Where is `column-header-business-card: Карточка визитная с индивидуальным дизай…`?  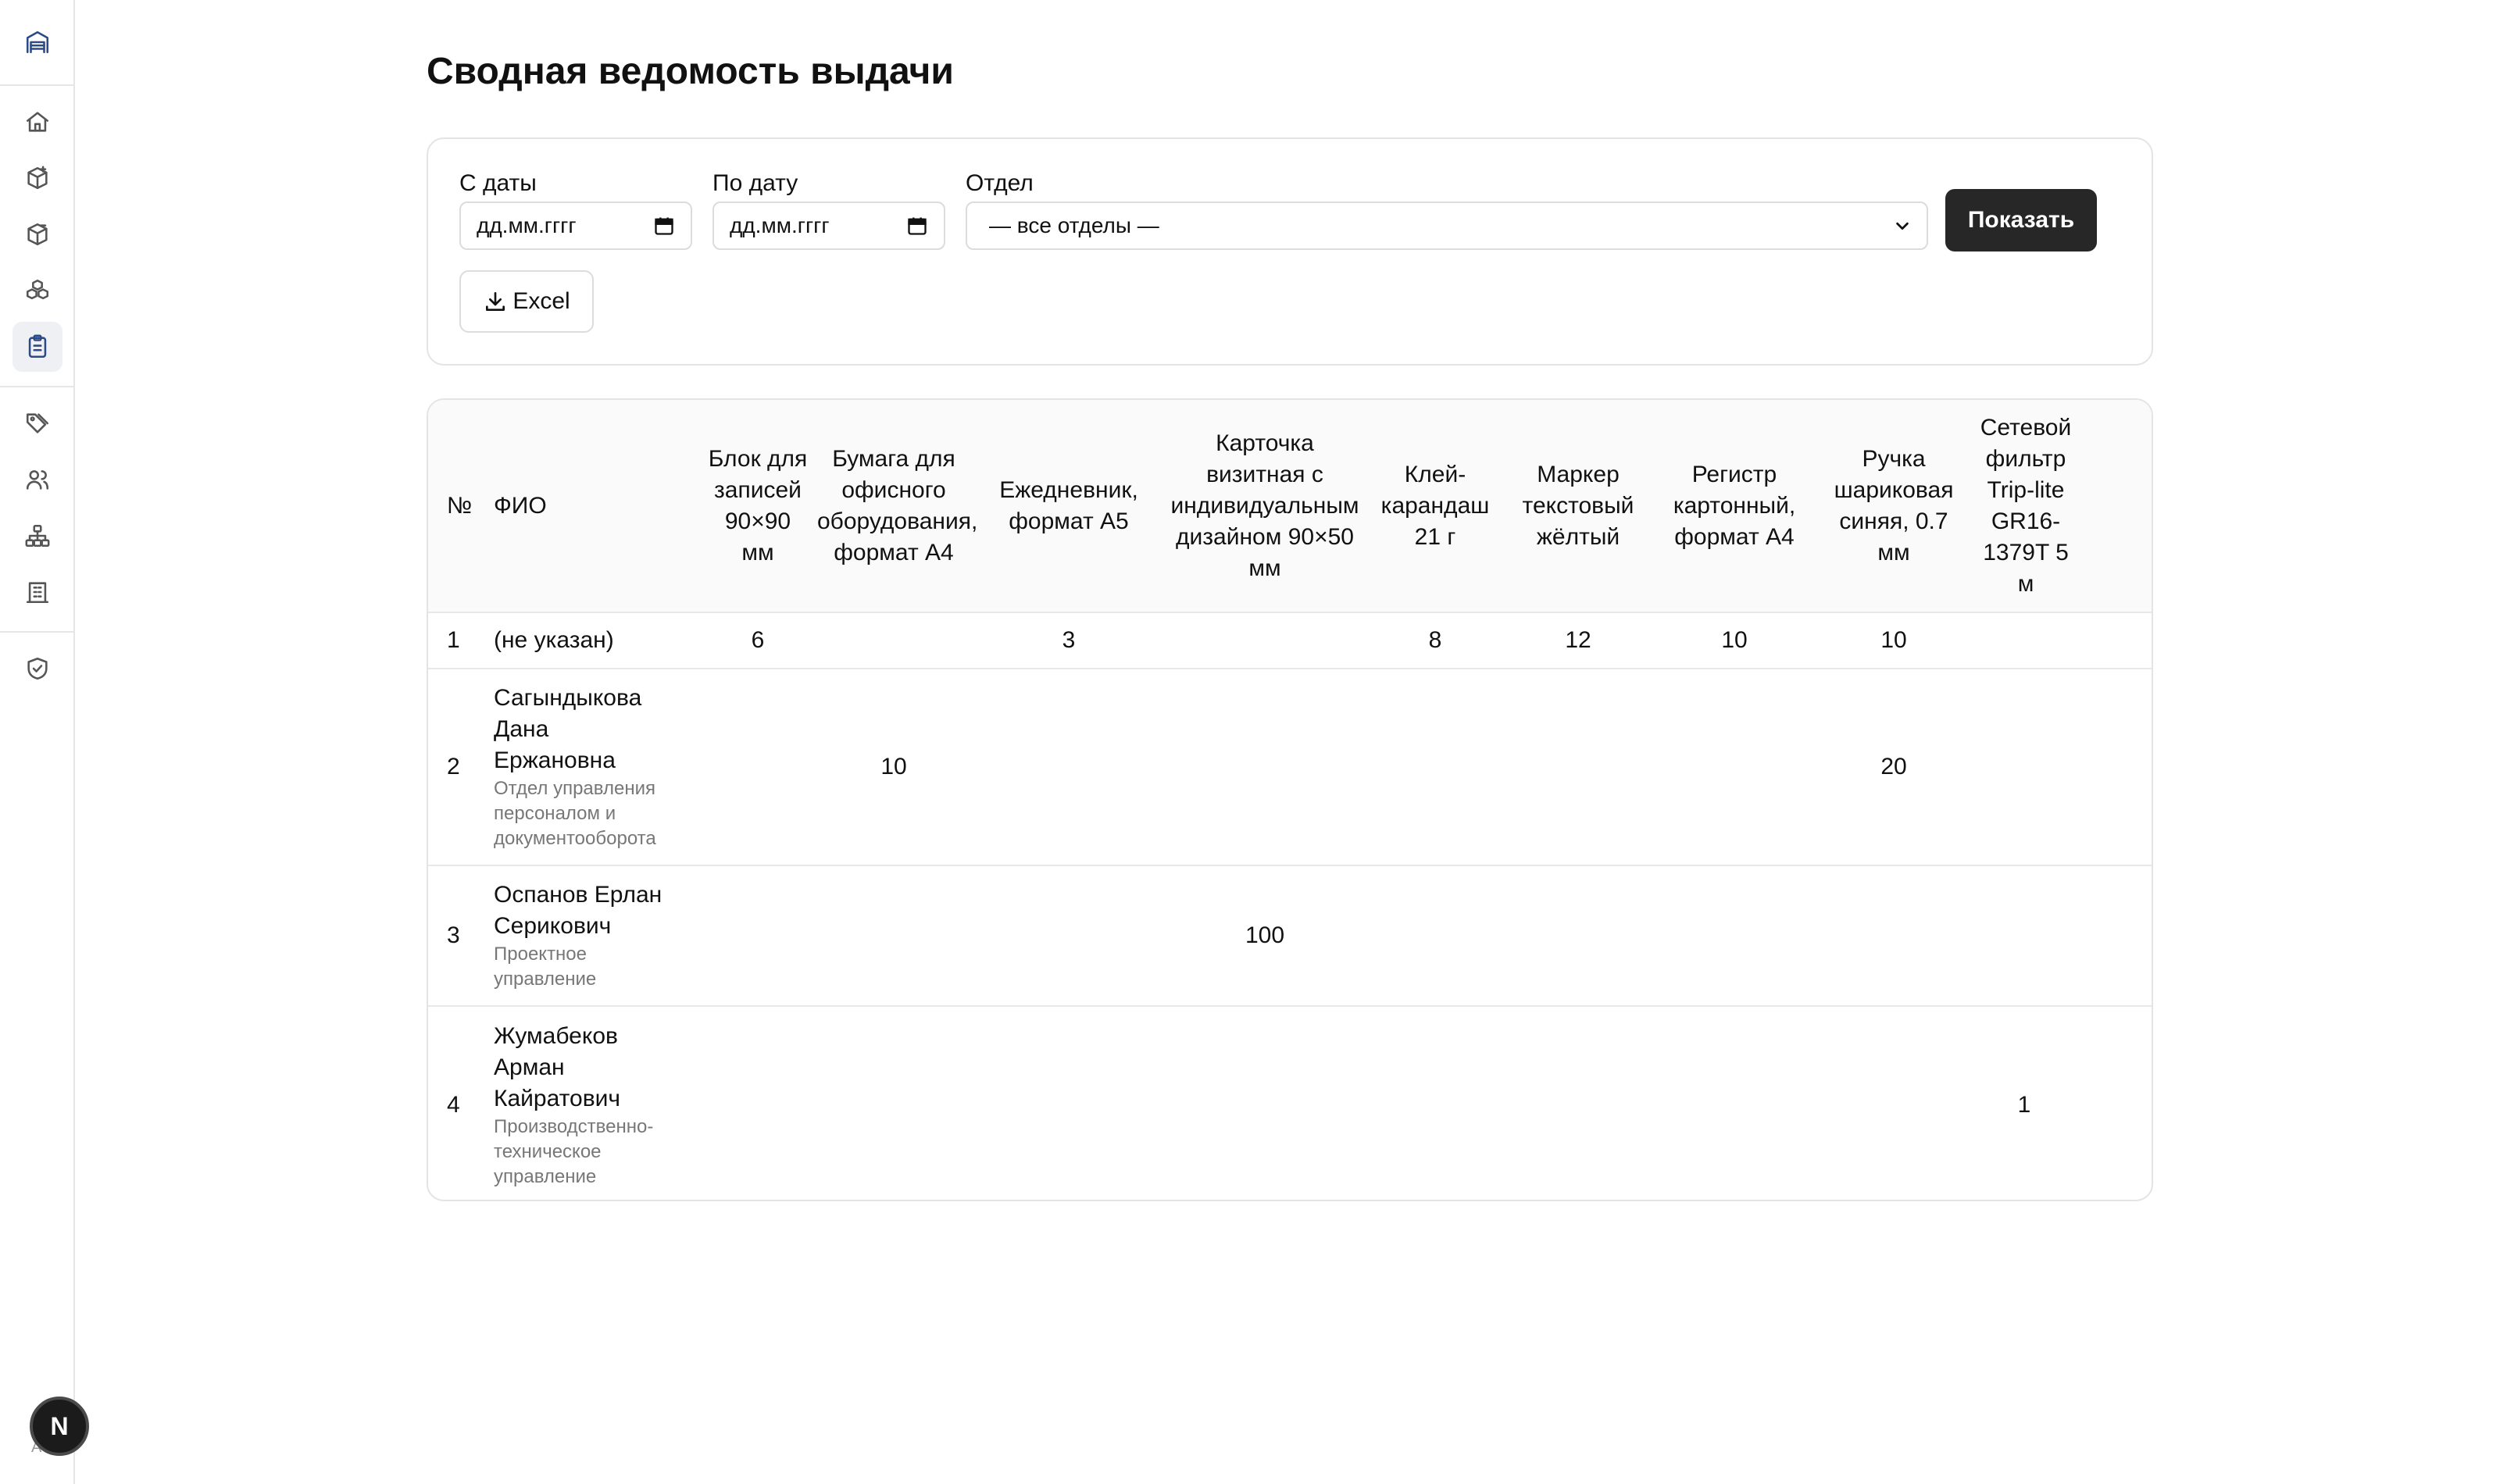 column-header-business-card: Карточка визитная с индивидуальным дизай… is located at coordinates (1264, 506).